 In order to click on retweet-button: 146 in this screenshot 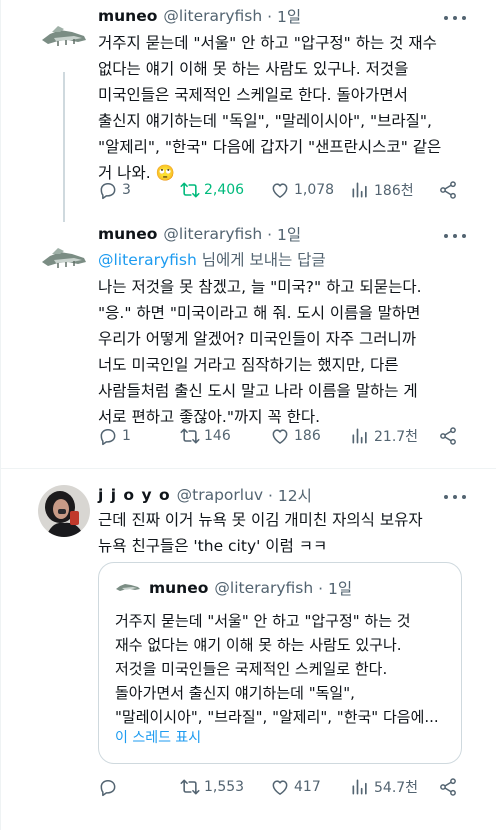, I will do `click(205, 436)`.